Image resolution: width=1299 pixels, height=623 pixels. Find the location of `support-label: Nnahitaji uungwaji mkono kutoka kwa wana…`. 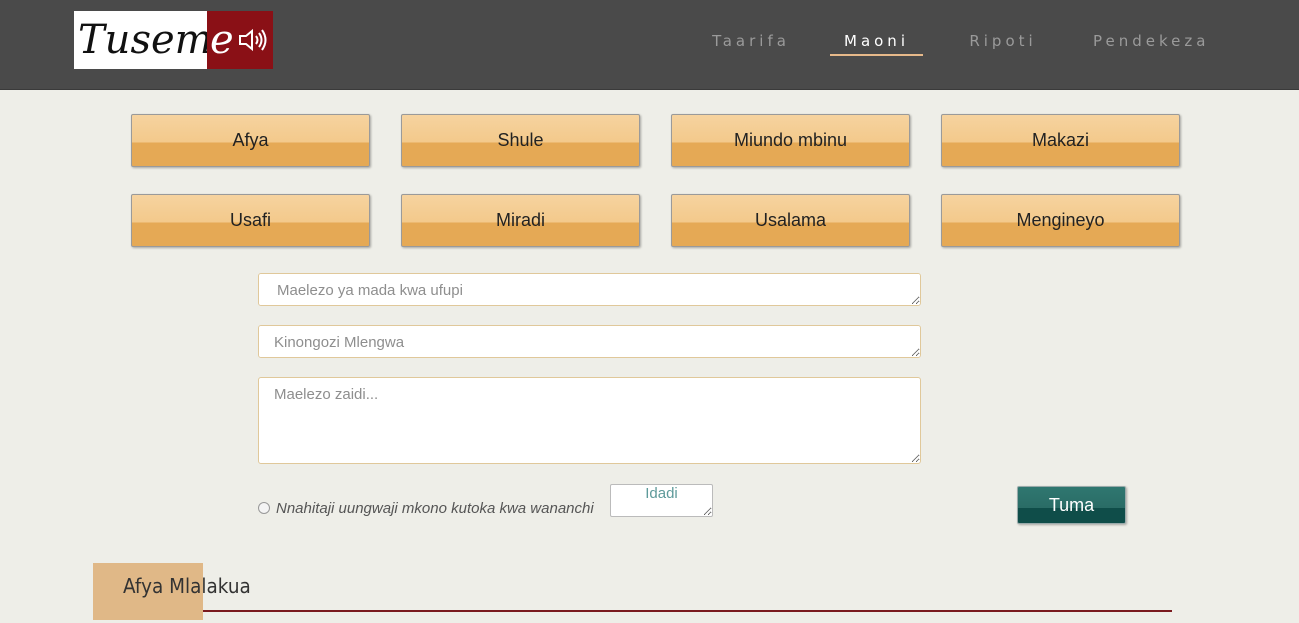

support-label: Nnahitaji uungwaji mkono kutoka kwa wana… is located at coordinates (435, 508).